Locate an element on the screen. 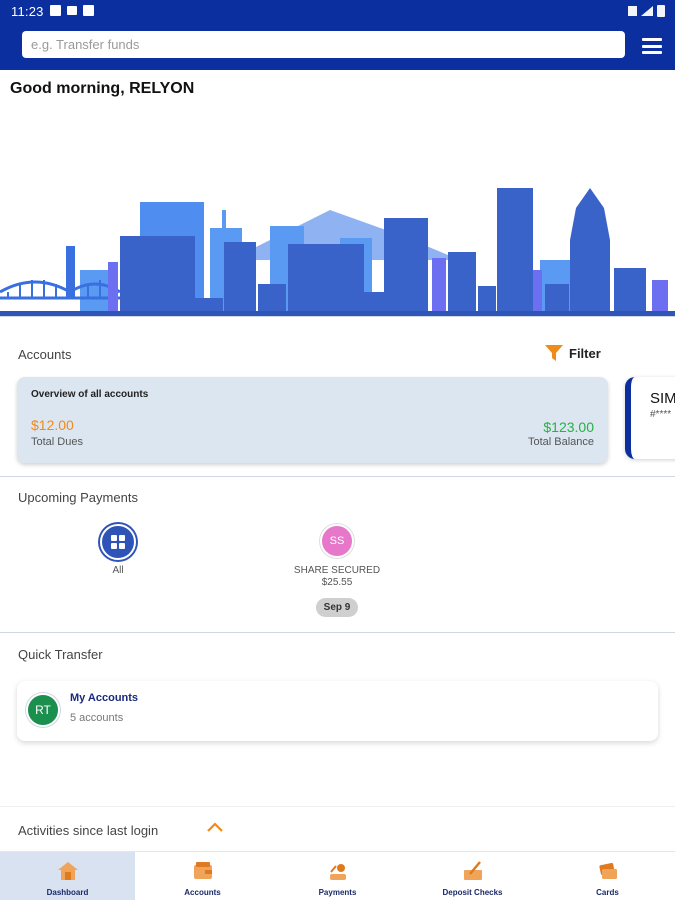 Image resolution: width=675 pixels, height=900 pixels. grid-icon is located at coordinates (118, 542).